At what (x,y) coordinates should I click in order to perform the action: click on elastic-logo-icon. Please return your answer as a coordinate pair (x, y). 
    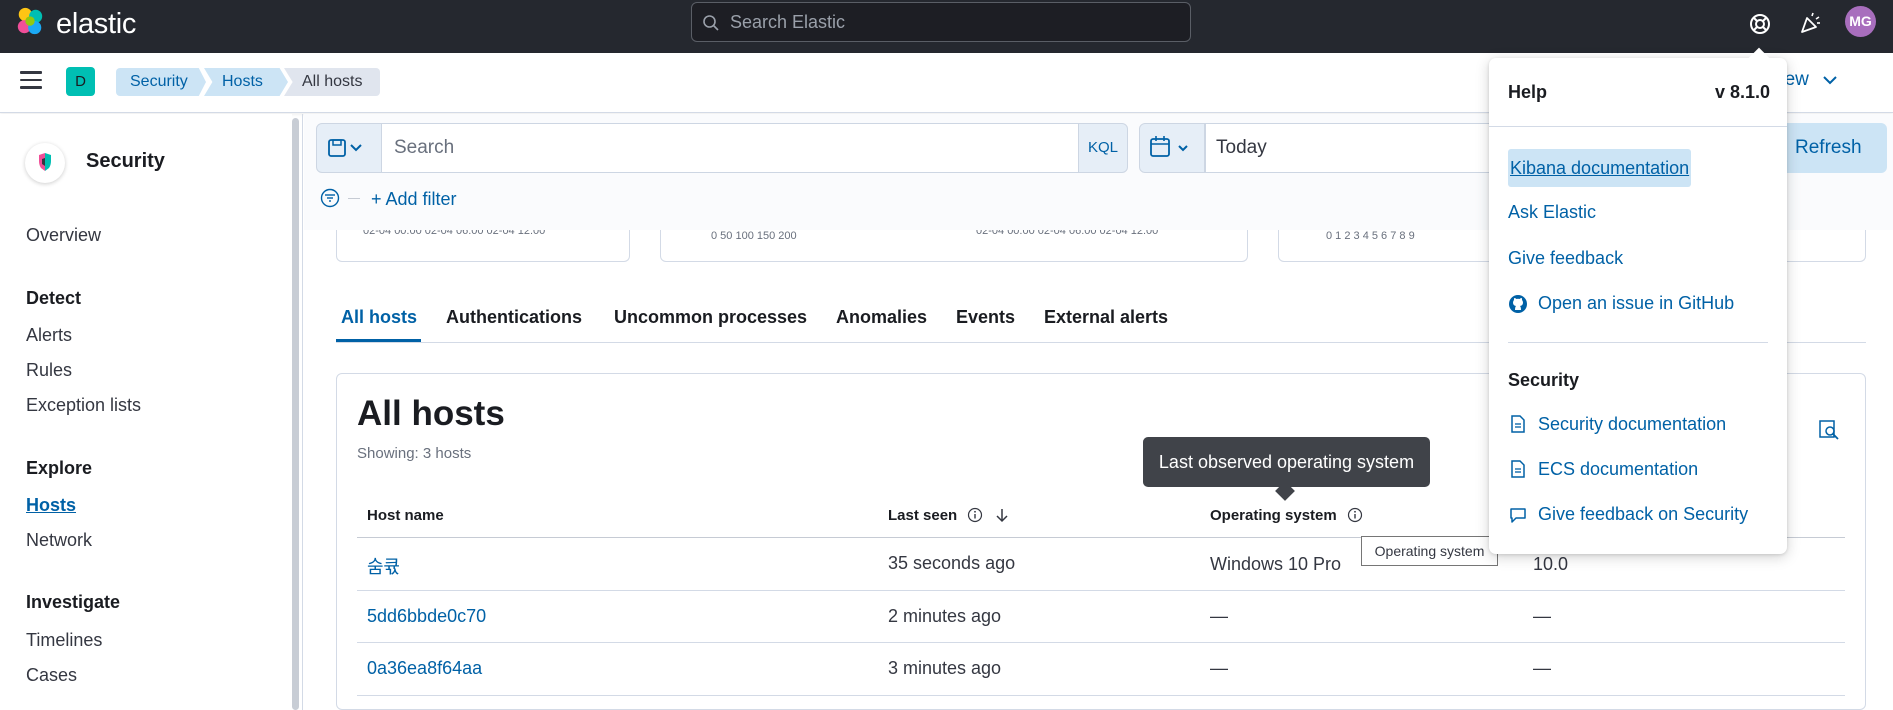
    Looking at the image, I should click on (30, 21).